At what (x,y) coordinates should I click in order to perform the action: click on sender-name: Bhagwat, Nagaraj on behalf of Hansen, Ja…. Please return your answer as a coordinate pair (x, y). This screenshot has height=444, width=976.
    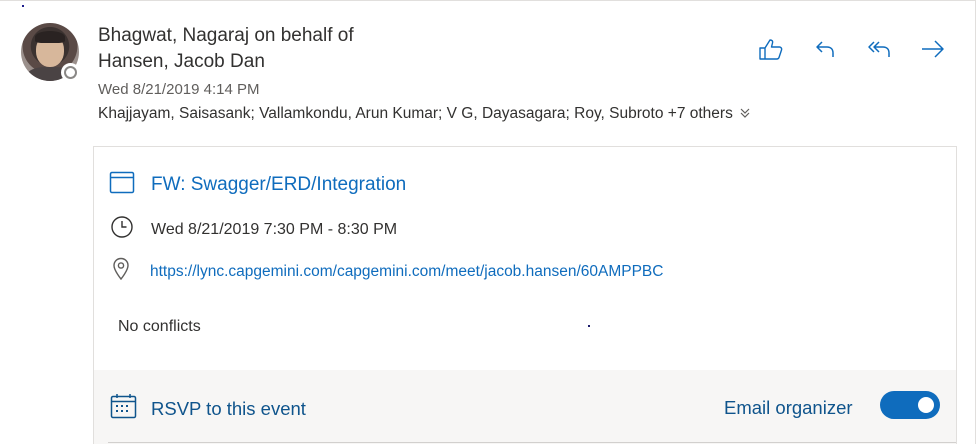
    Looking at the image, I should click on (263, 49).